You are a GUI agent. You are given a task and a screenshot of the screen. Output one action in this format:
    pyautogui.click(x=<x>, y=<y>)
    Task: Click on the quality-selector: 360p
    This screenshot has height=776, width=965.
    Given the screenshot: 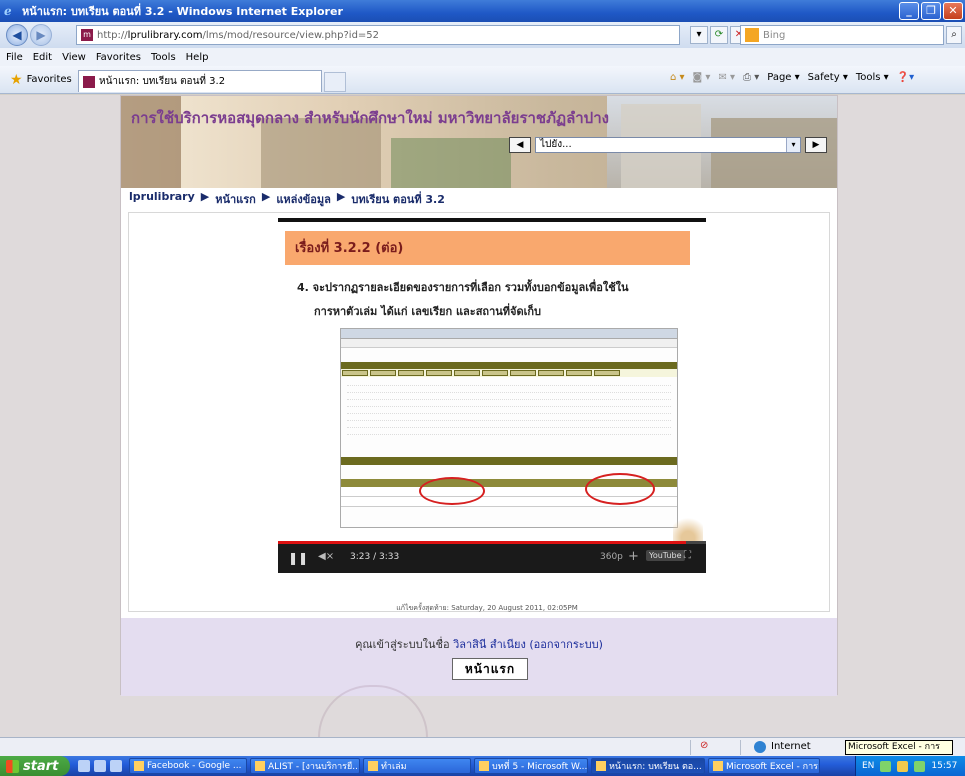 What is the action you would take?
    pyautogui.click(x=611, y=557)
    